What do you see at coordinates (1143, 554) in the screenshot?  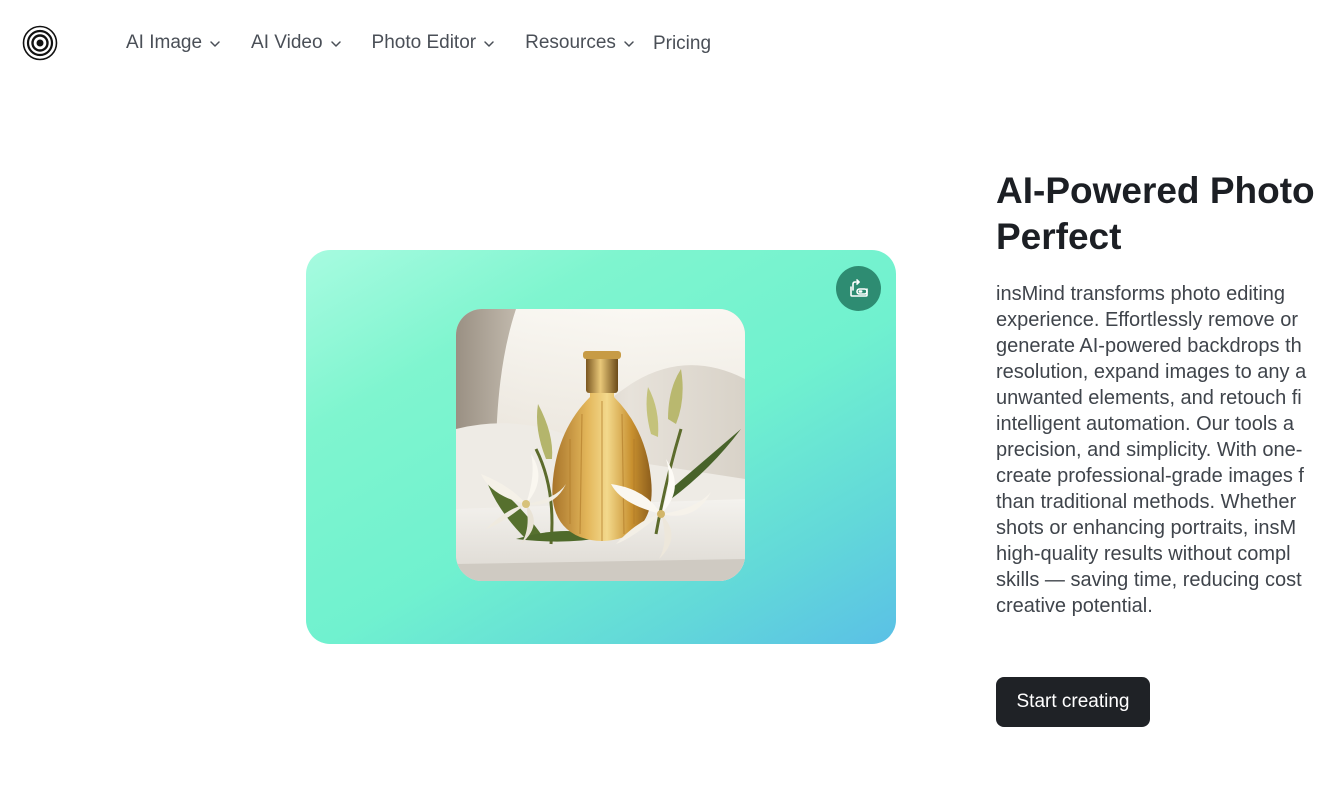 I see `description-line: high-quality results without compl` at bounding box center [1143, 554].